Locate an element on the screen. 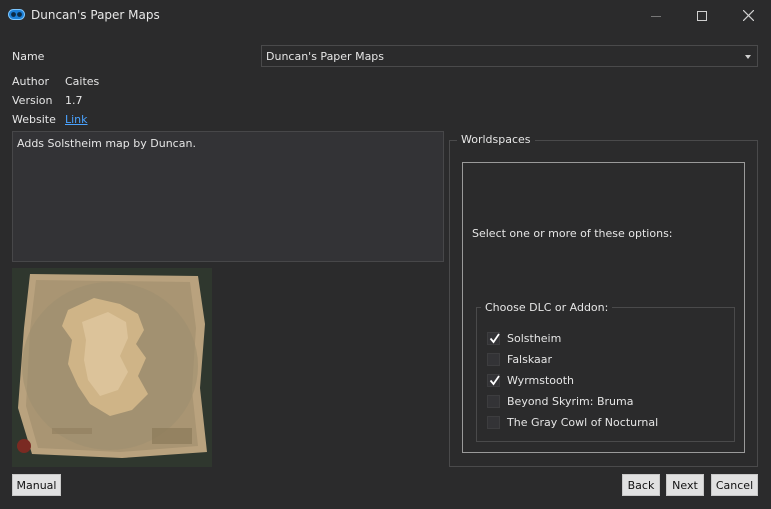  dlc-group-title: Choose DLC or Addon: is located at coordinates (547, 307).